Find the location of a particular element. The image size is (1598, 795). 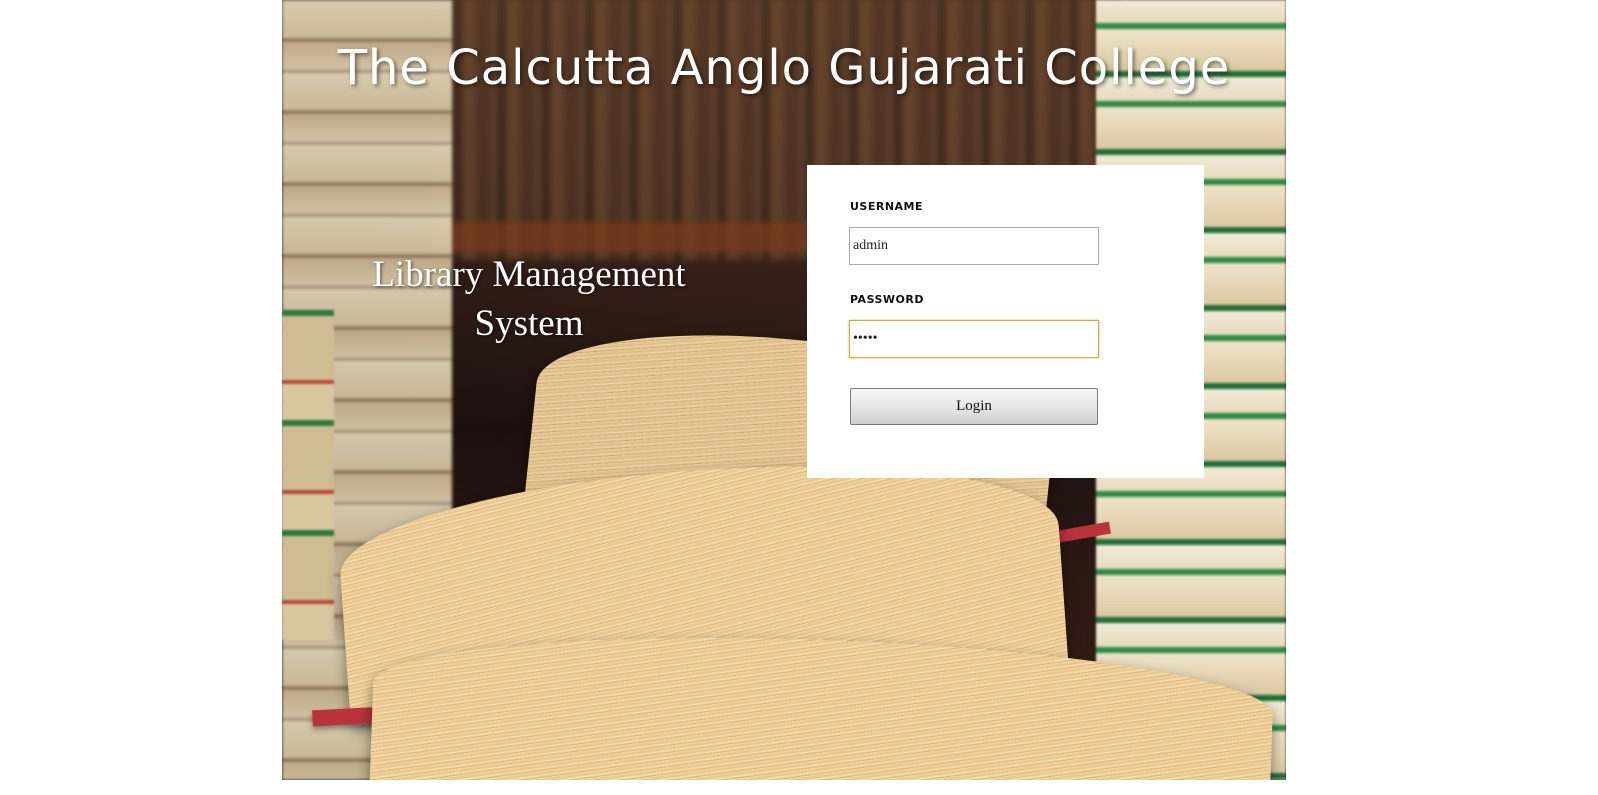

username-input is located at coordinates (974, 246).